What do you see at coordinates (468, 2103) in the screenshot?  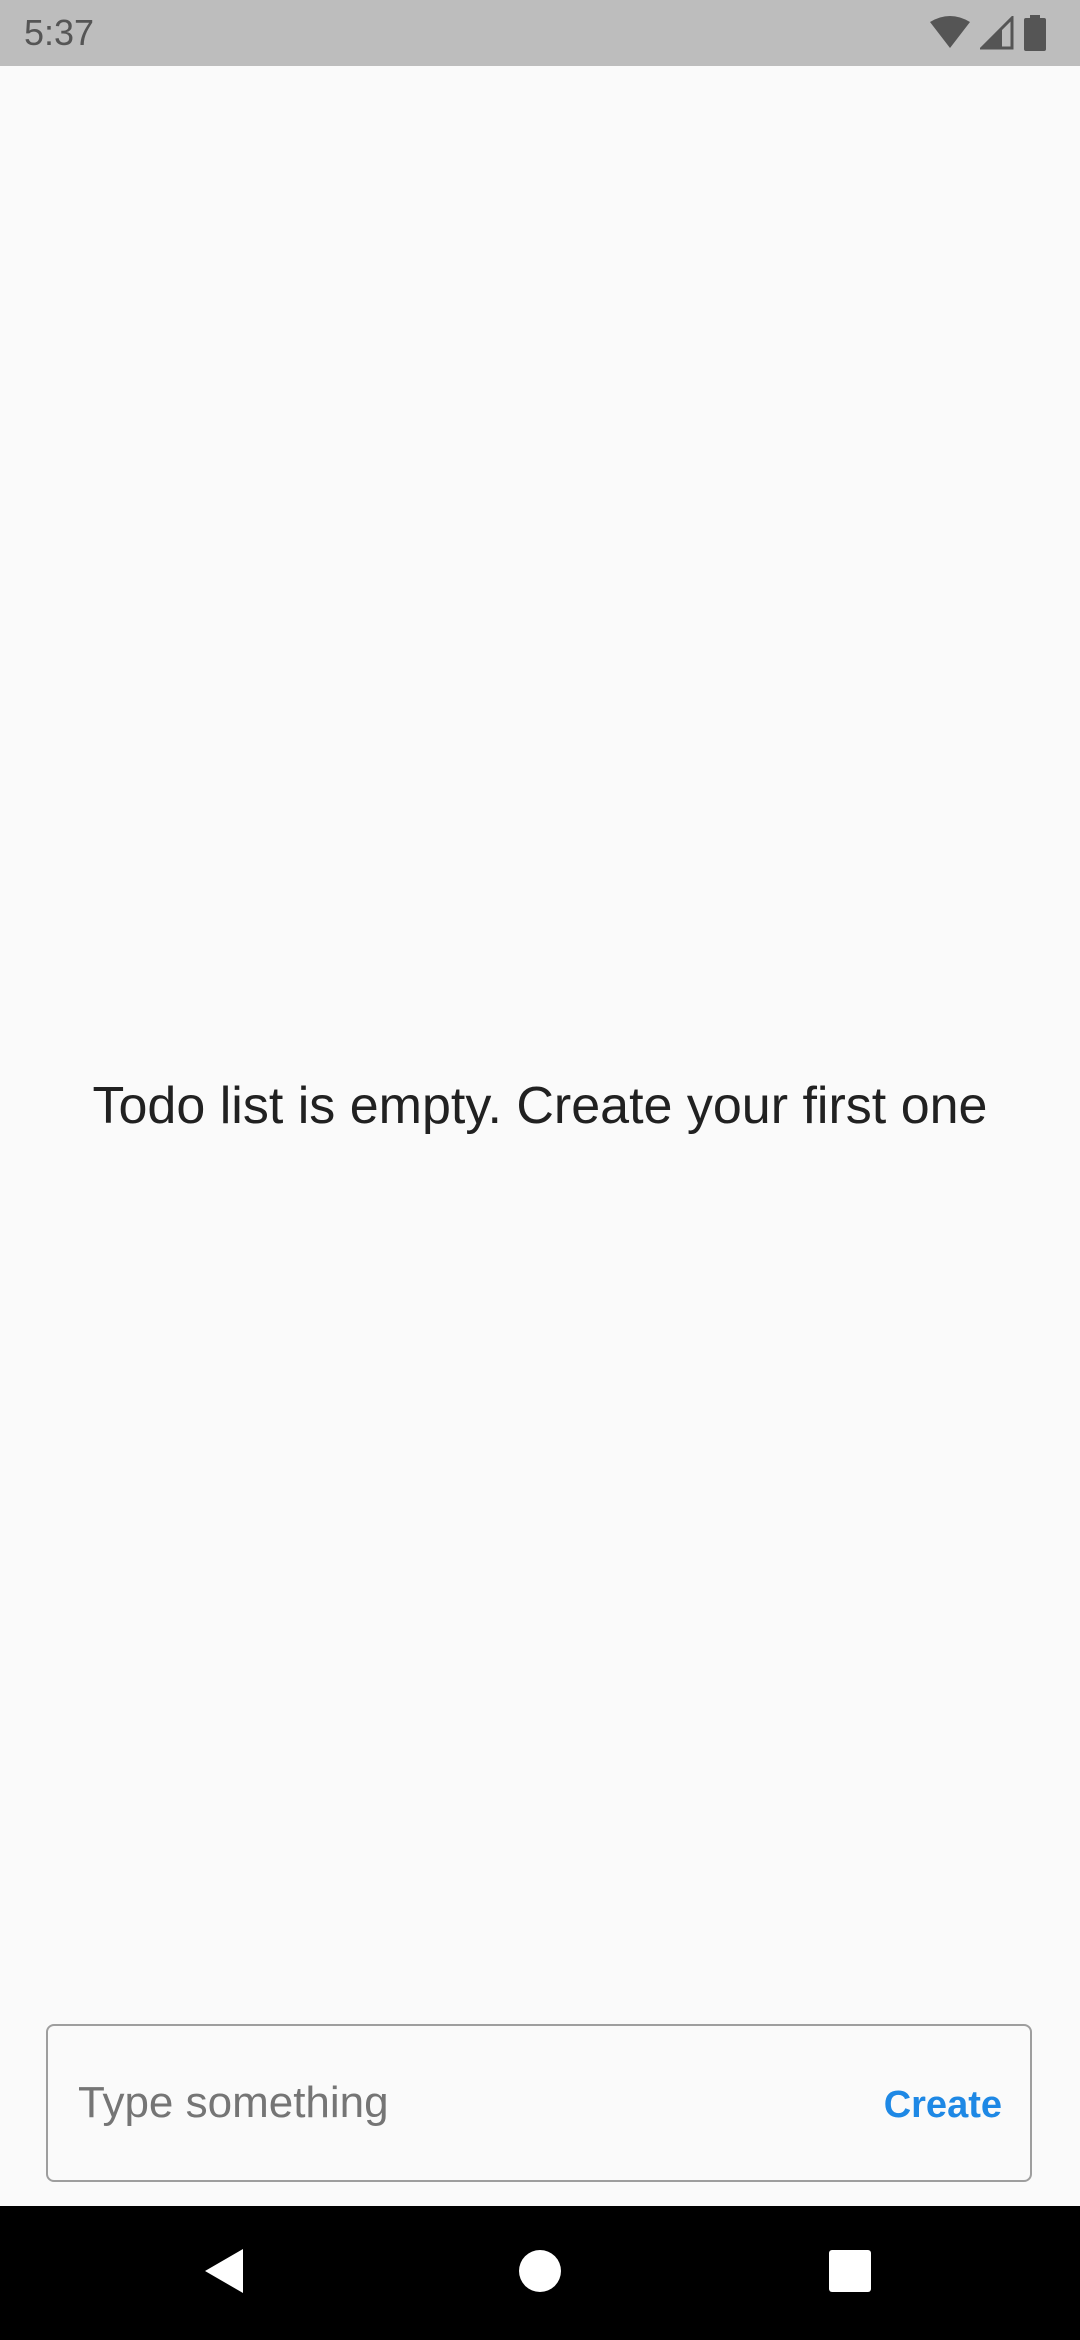 I see `todo-text-input` at bounding box center [468, 2103].